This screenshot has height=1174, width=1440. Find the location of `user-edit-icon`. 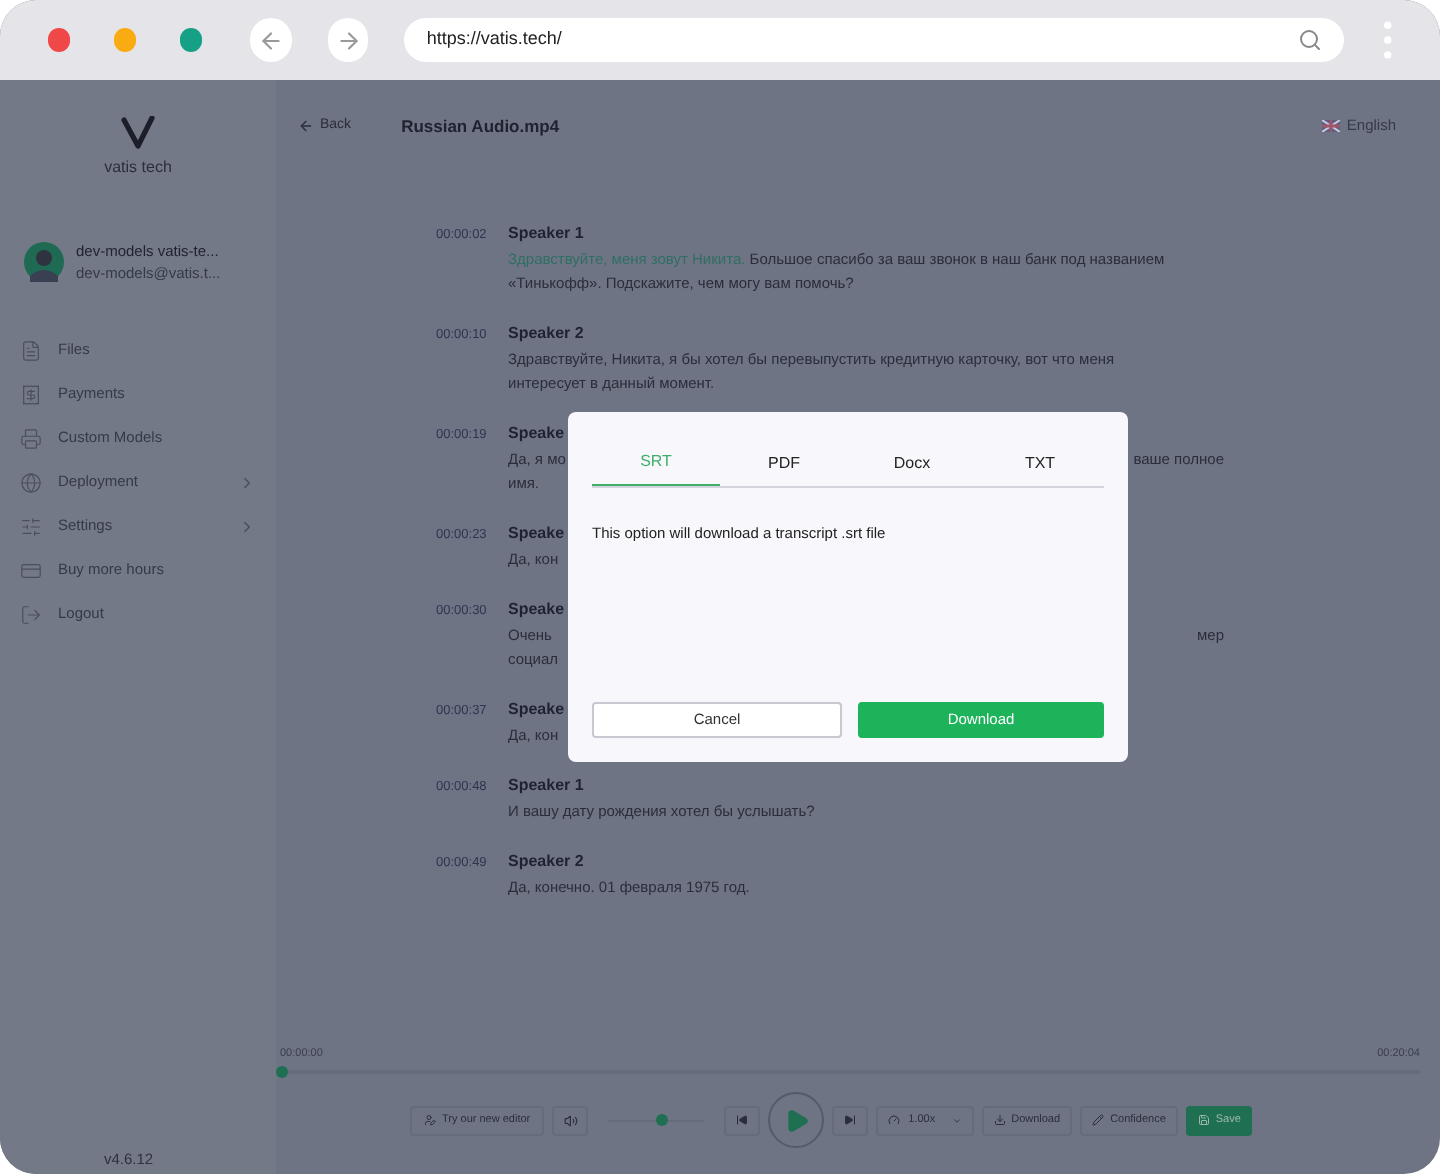

user-edit-icon is located at coordinates (430, 1120).